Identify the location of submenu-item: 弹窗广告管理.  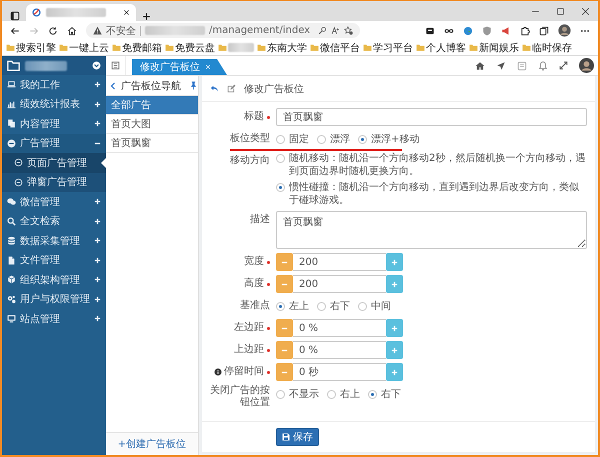
(54, 182).